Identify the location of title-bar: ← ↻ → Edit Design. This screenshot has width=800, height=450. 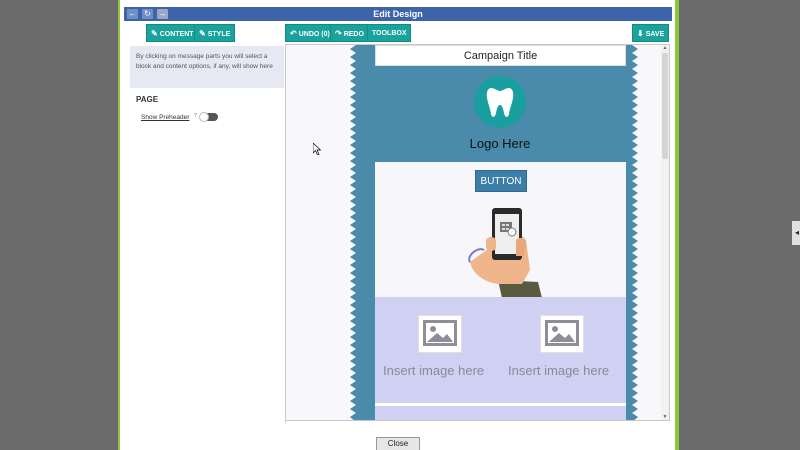
(398, 14).